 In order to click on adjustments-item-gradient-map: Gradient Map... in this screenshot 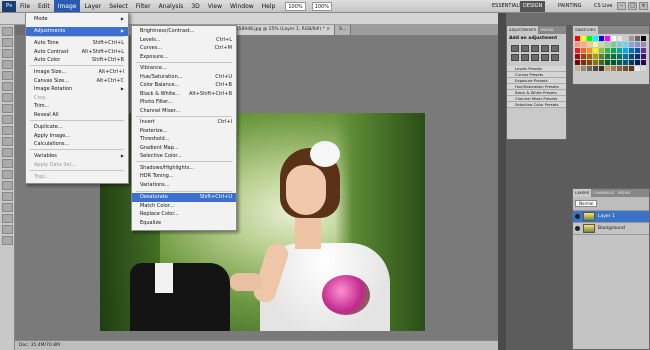, I will do `click(184, 148)`.